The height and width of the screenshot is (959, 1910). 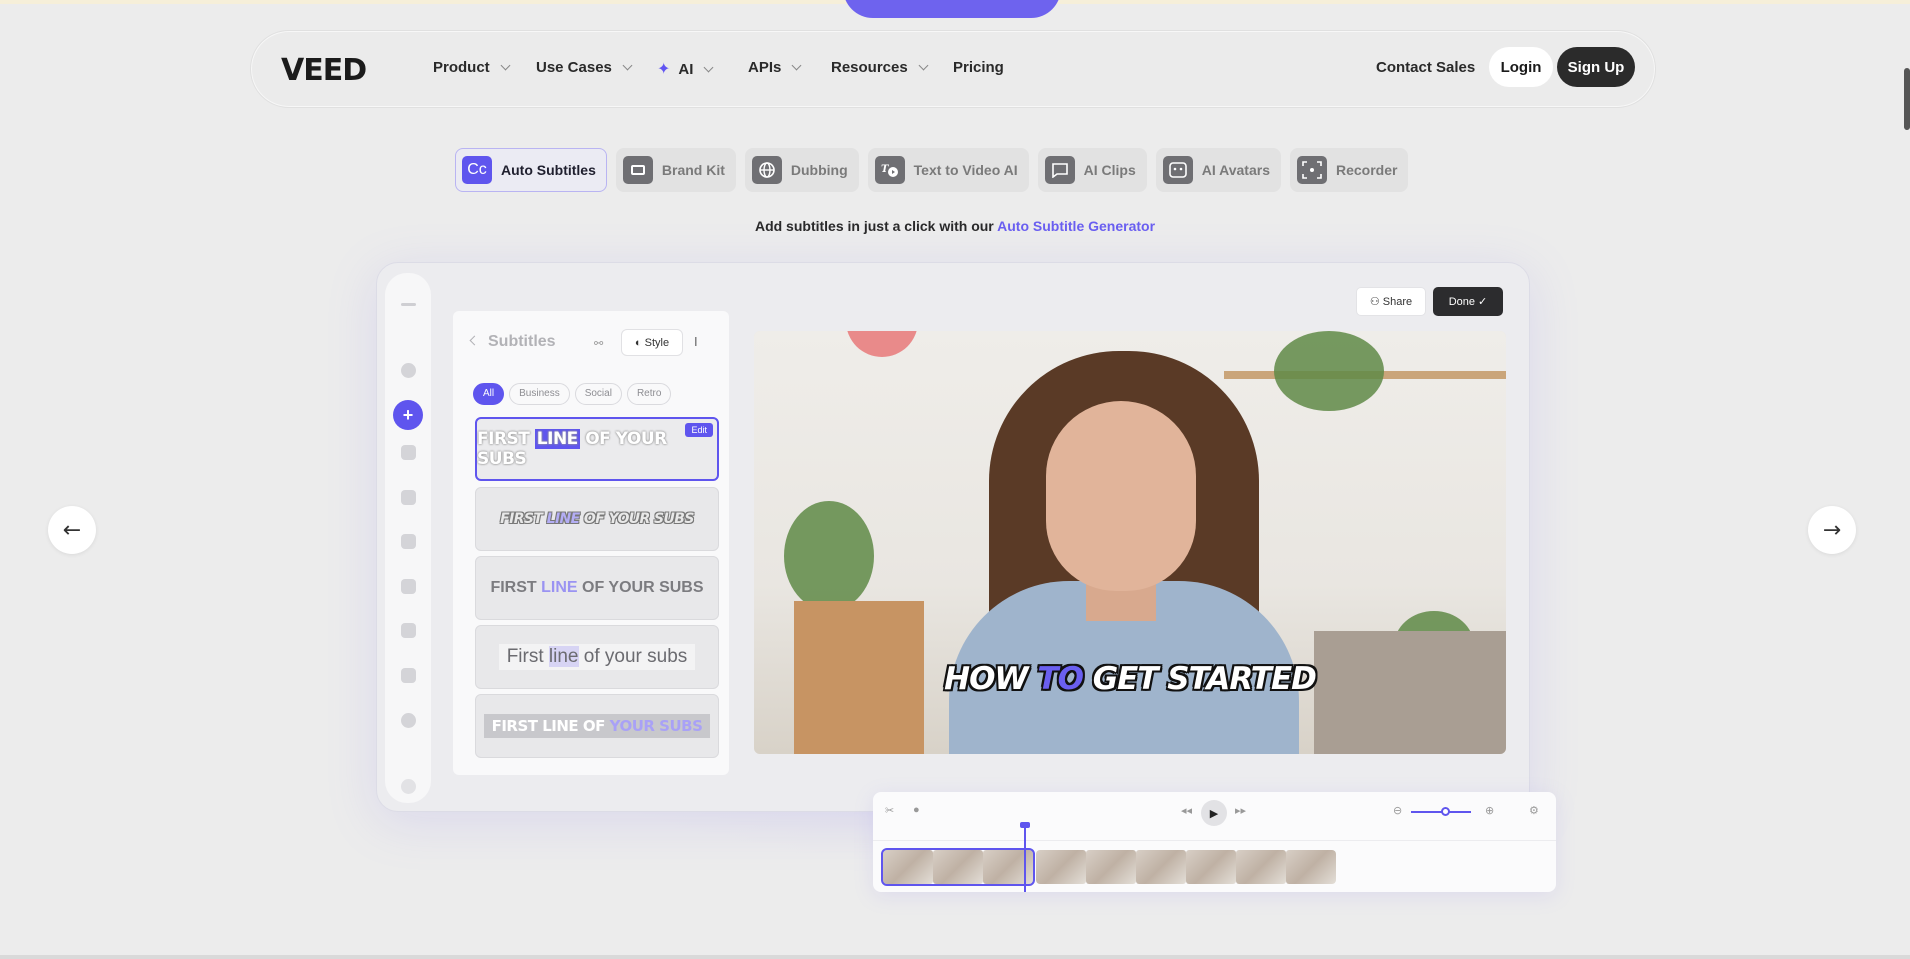 I want to click on previous-arrow-button: ←, so click(x=72, y=530).